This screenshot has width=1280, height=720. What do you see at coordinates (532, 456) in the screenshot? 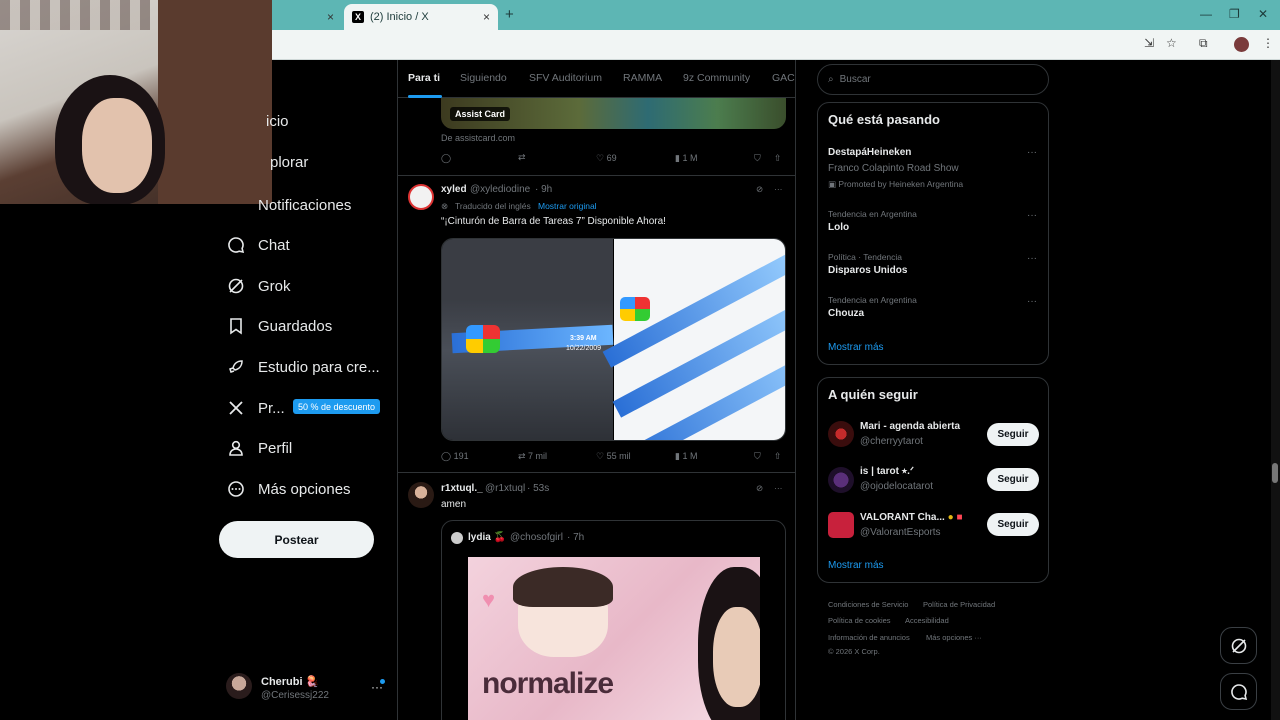
I see `repost-button: ⇄ 7 mil` at bounding box center [532, 456].